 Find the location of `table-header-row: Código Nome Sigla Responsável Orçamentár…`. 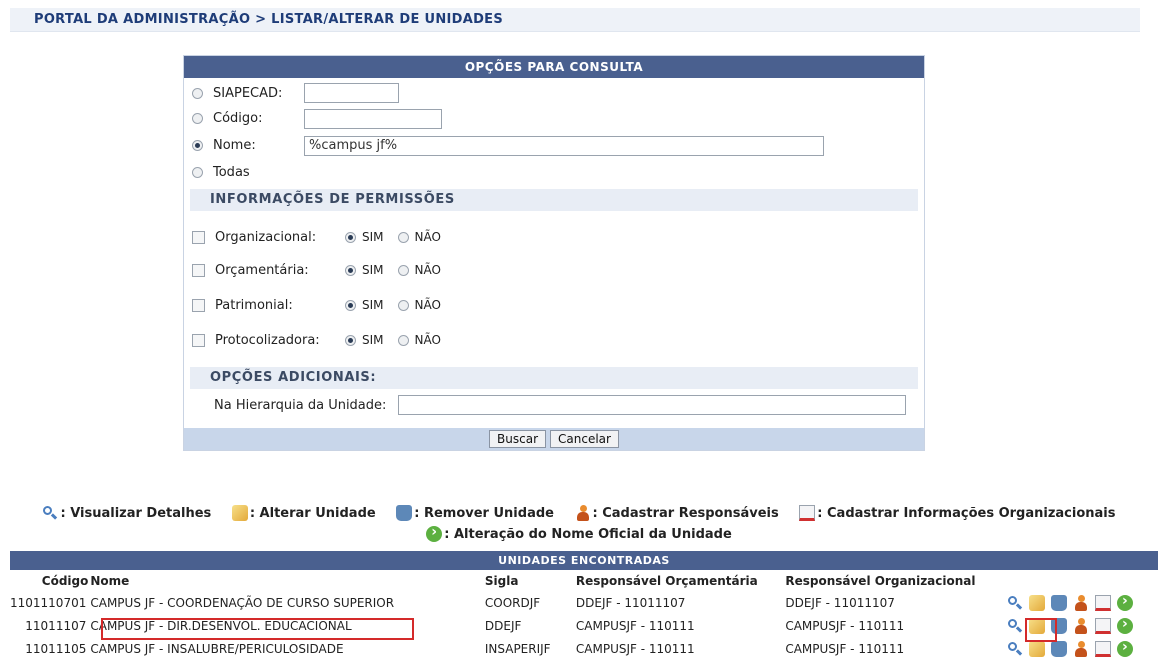

table-header-row: Código Nome Sigla Responsável Orçamentár… is located at coordinates (584, 580).